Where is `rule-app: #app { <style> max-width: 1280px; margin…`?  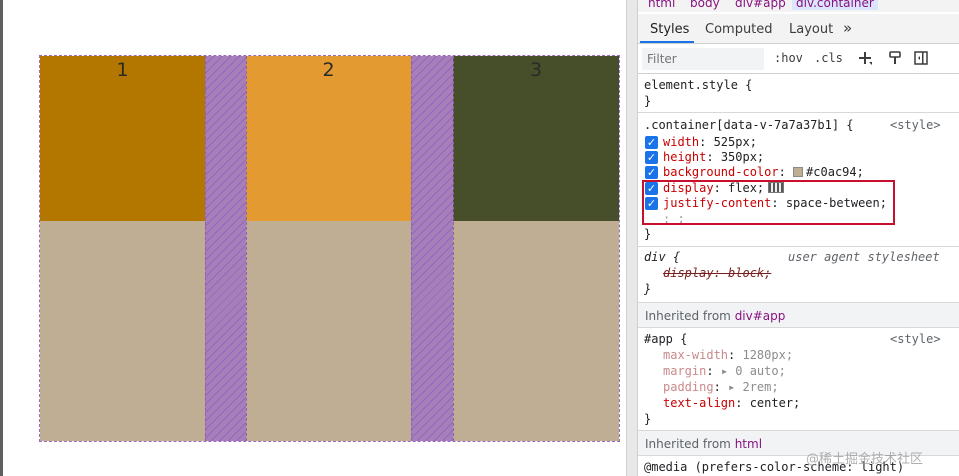
rule-app: #app { <style> max-width: 1280px; margin… is located at coordinates (798, 379).